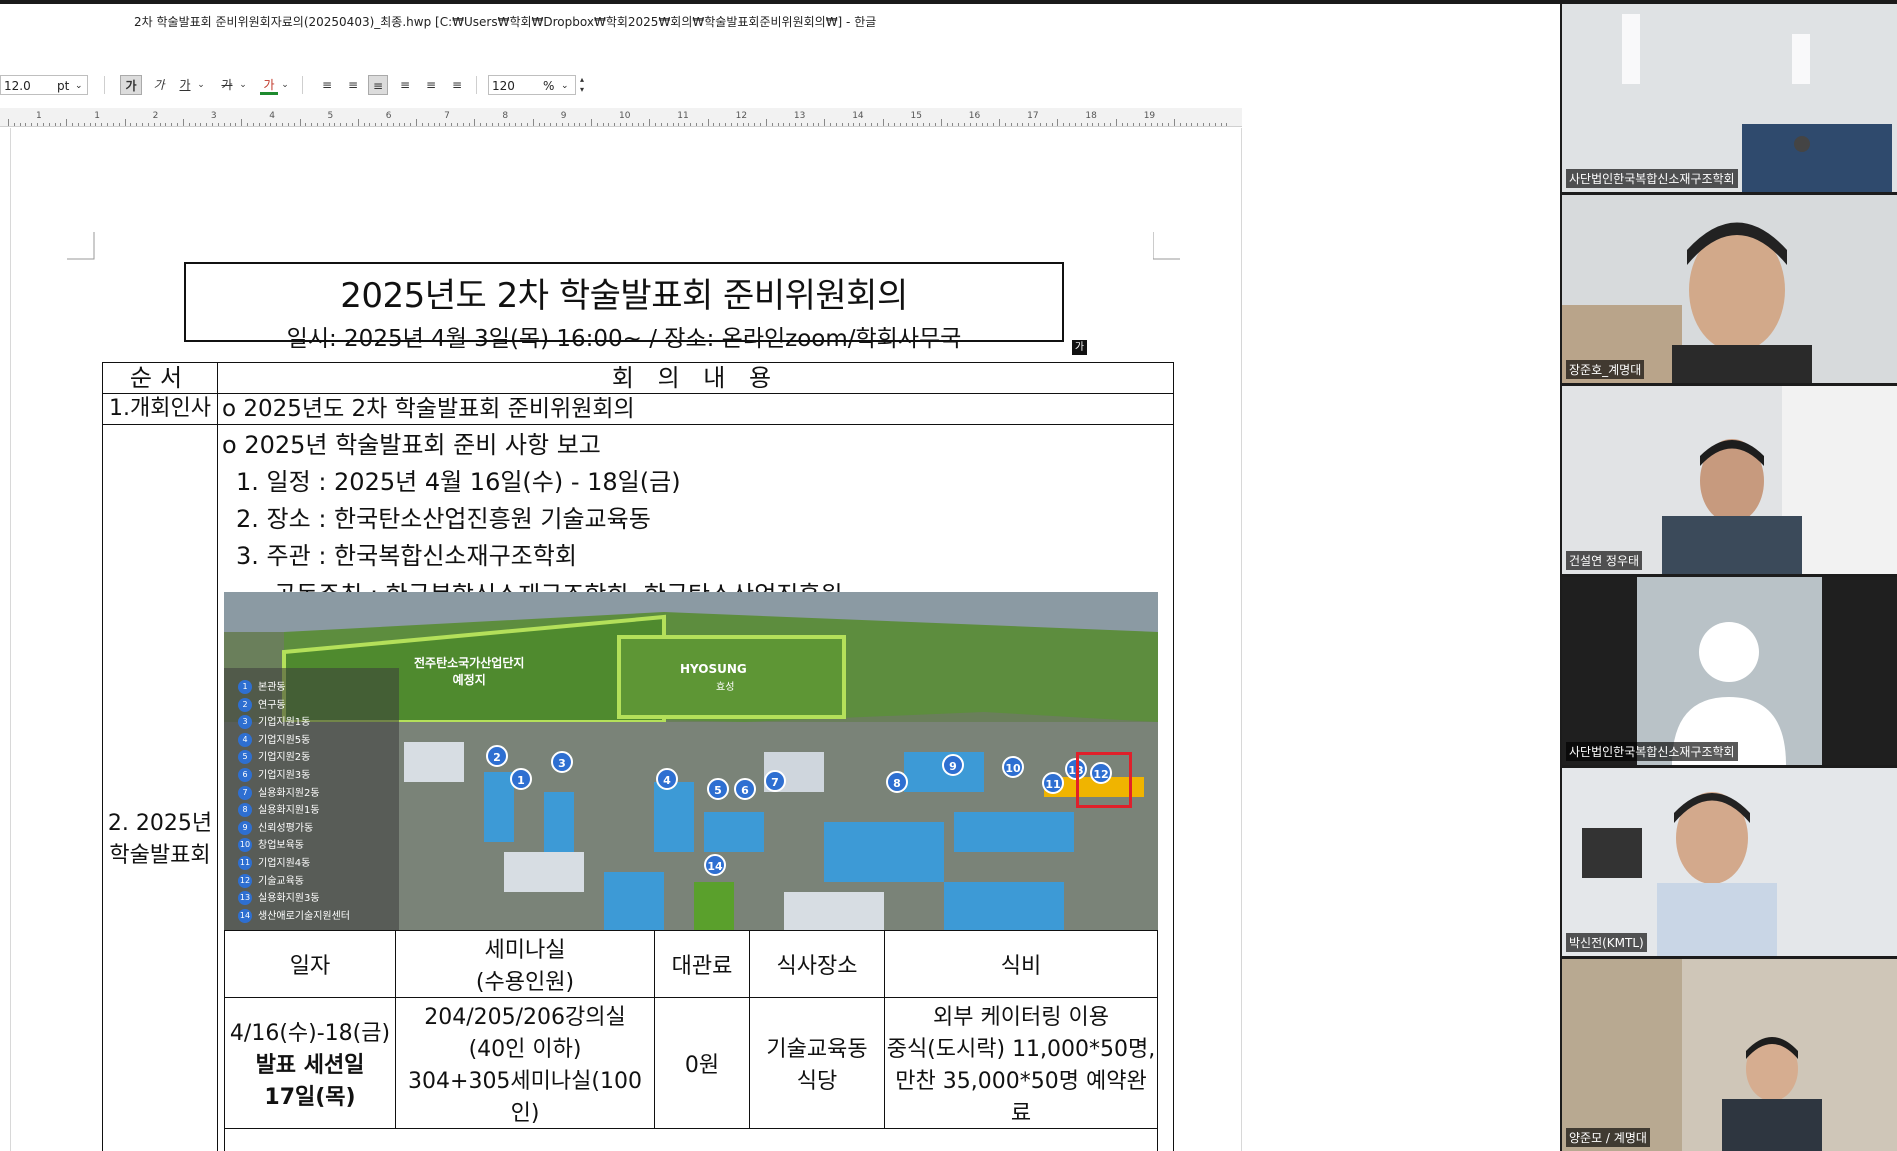 Image resolution: width=1897 pixels, height=1151 pixels. Describe the element at coordinates (411, 445) in the screenshot. I see `report-heading: o 2025년 학술발표회 준비 사항 보고` at that location.